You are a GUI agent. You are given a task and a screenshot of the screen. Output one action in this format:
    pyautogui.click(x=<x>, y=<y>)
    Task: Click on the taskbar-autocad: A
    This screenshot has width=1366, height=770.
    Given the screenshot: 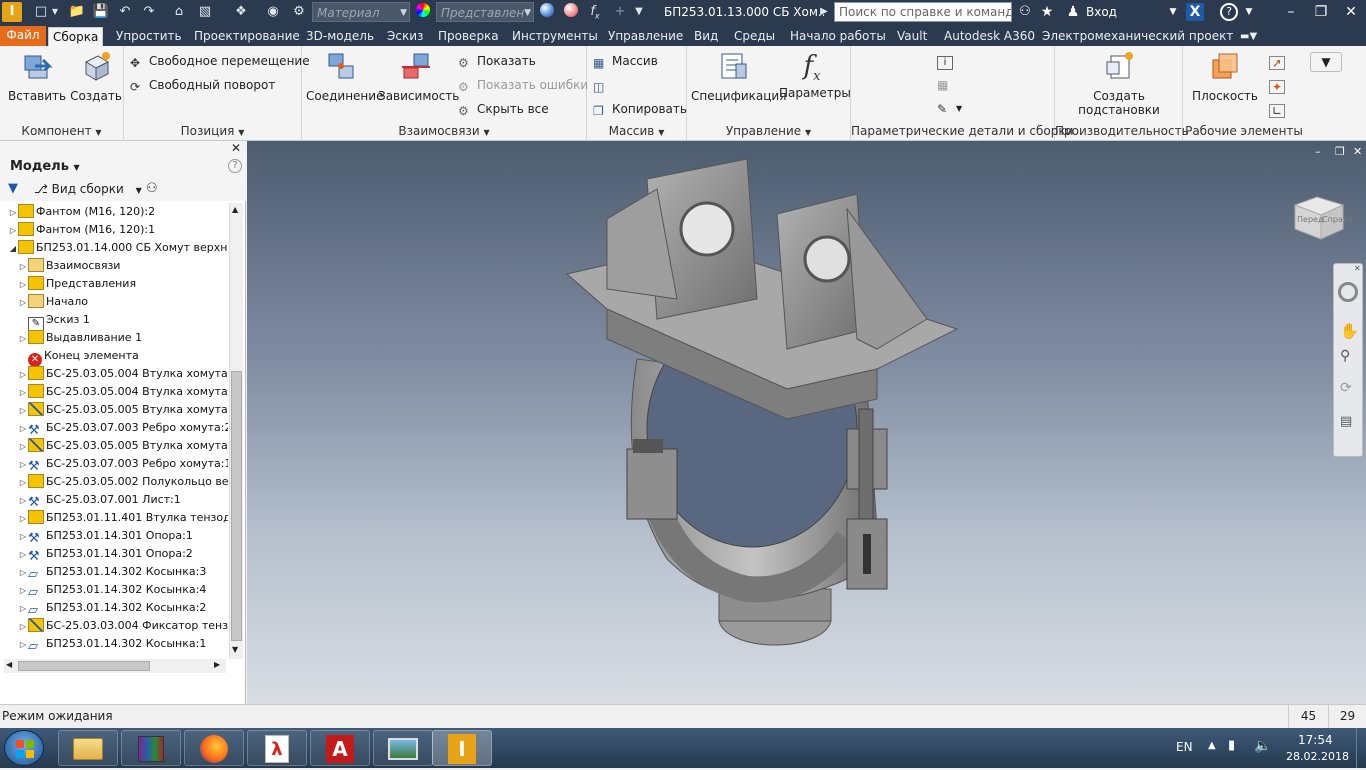 What is the action you would take?
    pyautogui.click(x=340, y=748)
    